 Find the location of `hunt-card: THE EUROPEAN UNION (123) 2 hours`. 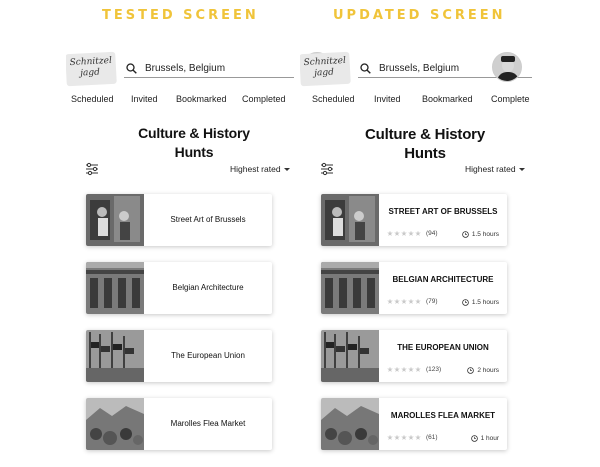

hunt-card: THE EUROPEAN UNION (123) 2 hours is located at coordinates (414, 356).